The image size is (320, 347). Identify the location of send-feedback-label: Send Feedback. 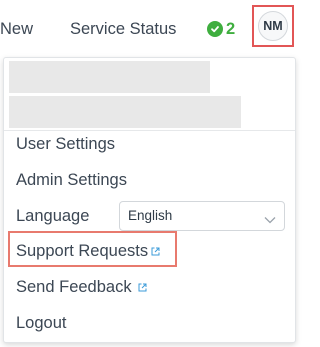
(74, 287).